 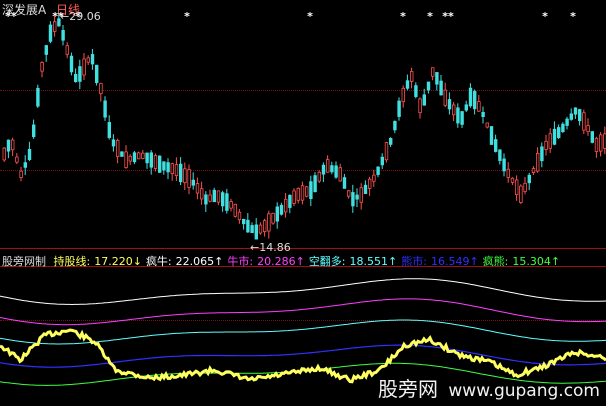 I want to click on indicator-name: 股旁网制, so click(x=24, y=261).